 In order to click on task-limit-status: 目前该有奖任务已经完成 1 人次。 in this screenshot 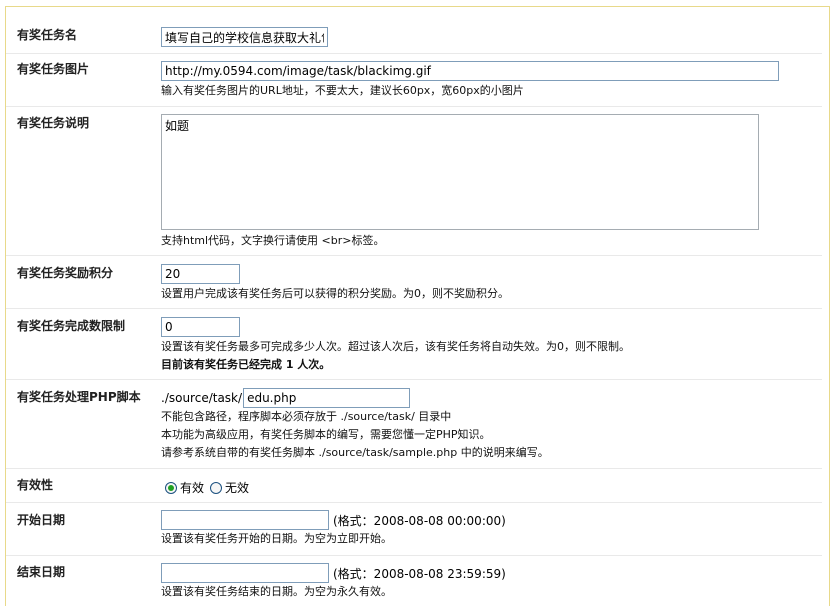, I will do `click(246, 364)`.